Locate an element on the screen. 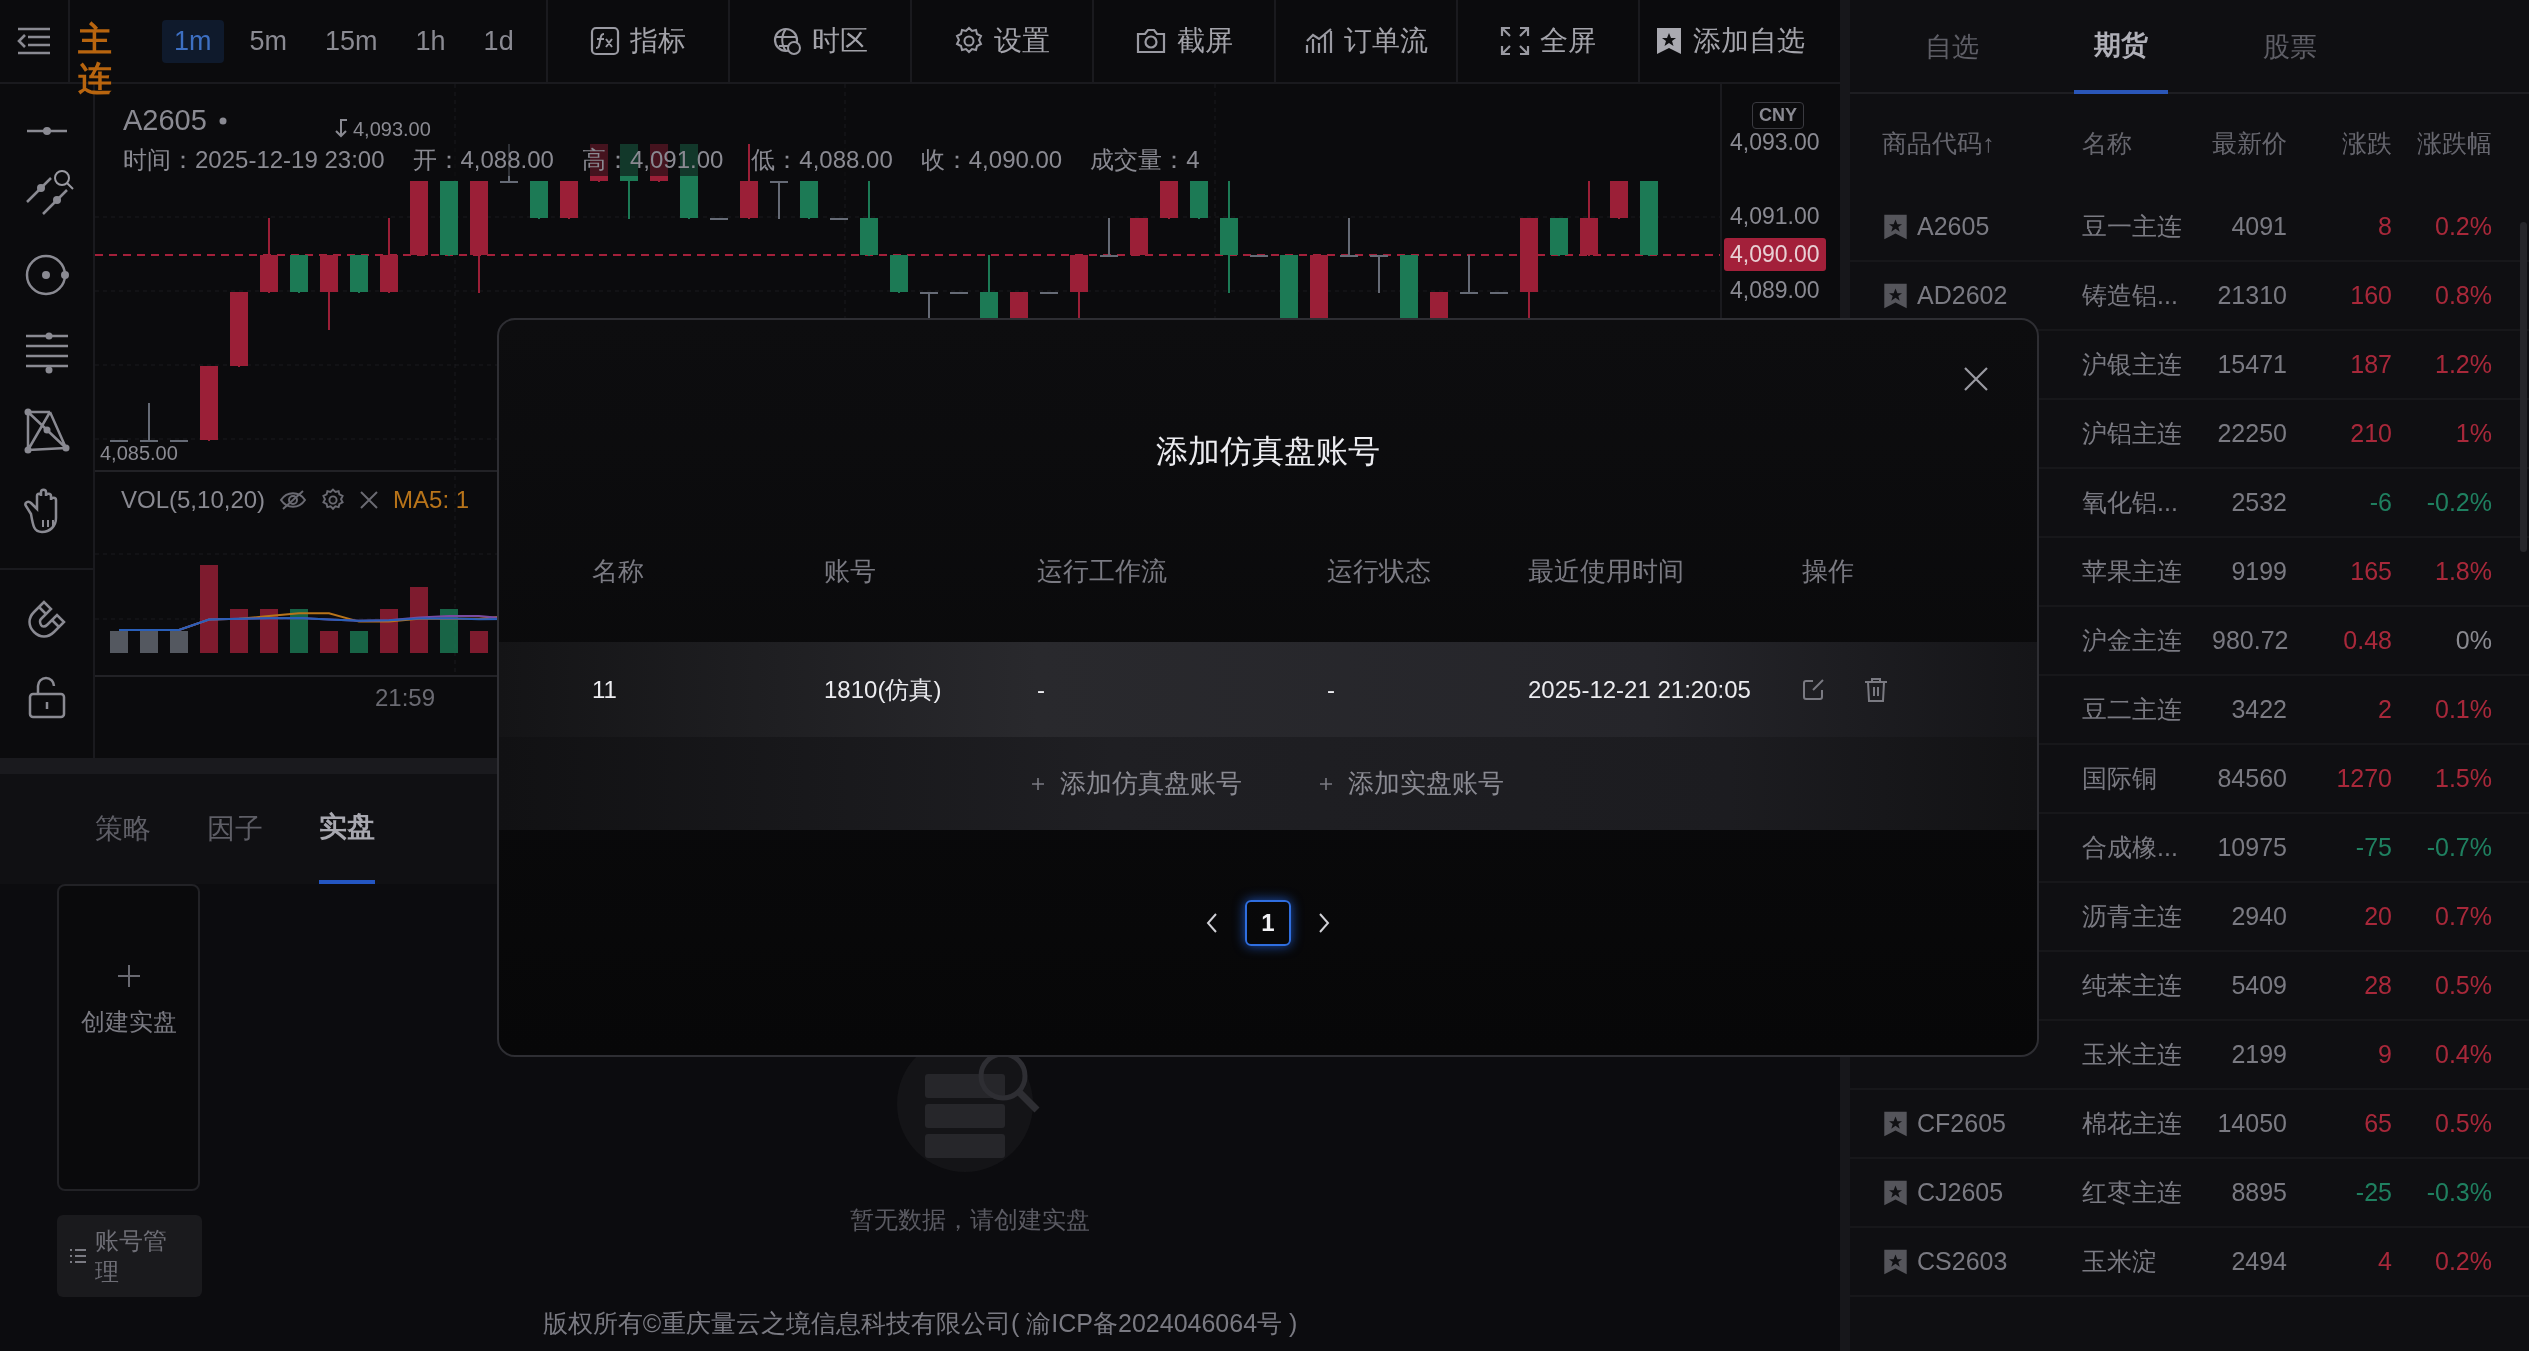  toolbar-button: 订单流 is located at coordinates (1365, 41).